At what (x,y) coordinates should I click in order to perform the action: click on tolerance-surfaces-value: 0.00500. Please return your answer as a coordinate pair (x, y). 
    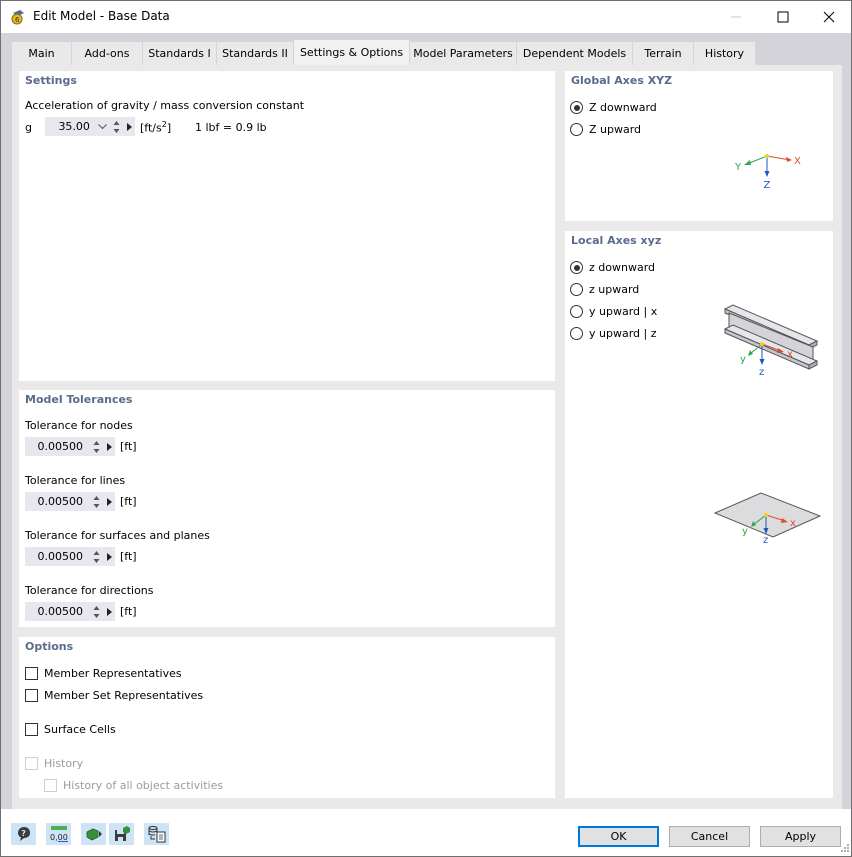
    Looking at the image, I should click on (57, 556).